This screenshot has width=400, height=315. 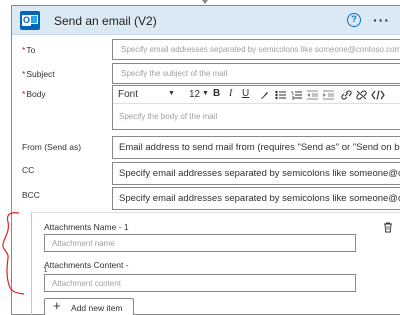 What do you see at coordinates (206, 20) in the screenshot?
I see `card-header: O Send an email (V2) ? ···` at bounding box center [206, 20].